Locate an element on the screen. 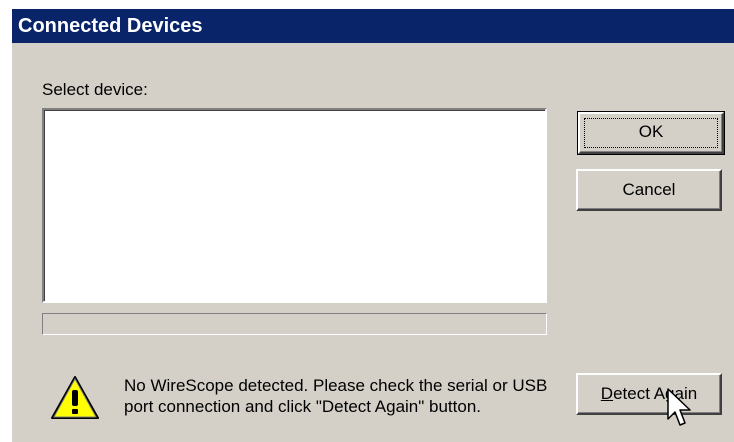 This screenshot has height=442, width=734. warning-icon is located at coordinates (75, 397).